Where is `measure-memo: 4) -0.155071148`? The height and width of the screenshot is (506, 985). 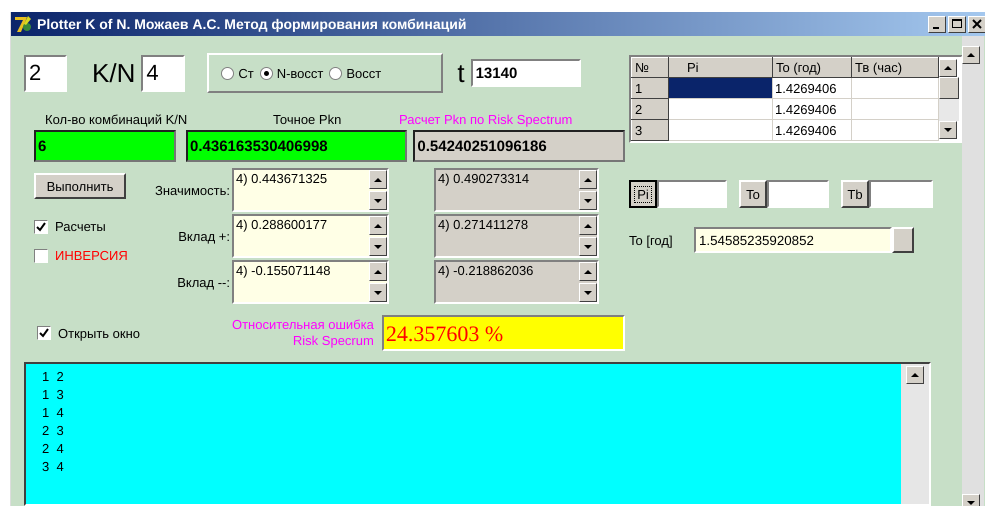 measure-memo: 4) -0.155071148 is located at coordinates (310, 282).